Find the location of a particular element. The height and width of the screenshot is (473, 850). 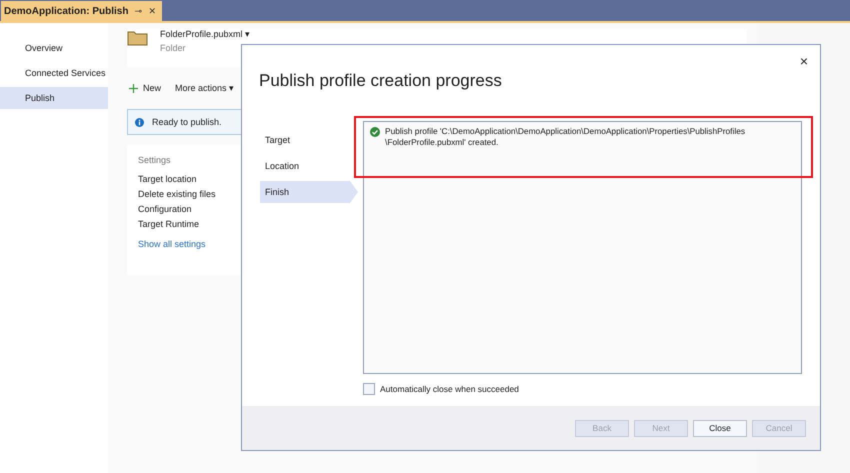

dialog-title: Publish profile creation progress is located at coordinates (380, 81).